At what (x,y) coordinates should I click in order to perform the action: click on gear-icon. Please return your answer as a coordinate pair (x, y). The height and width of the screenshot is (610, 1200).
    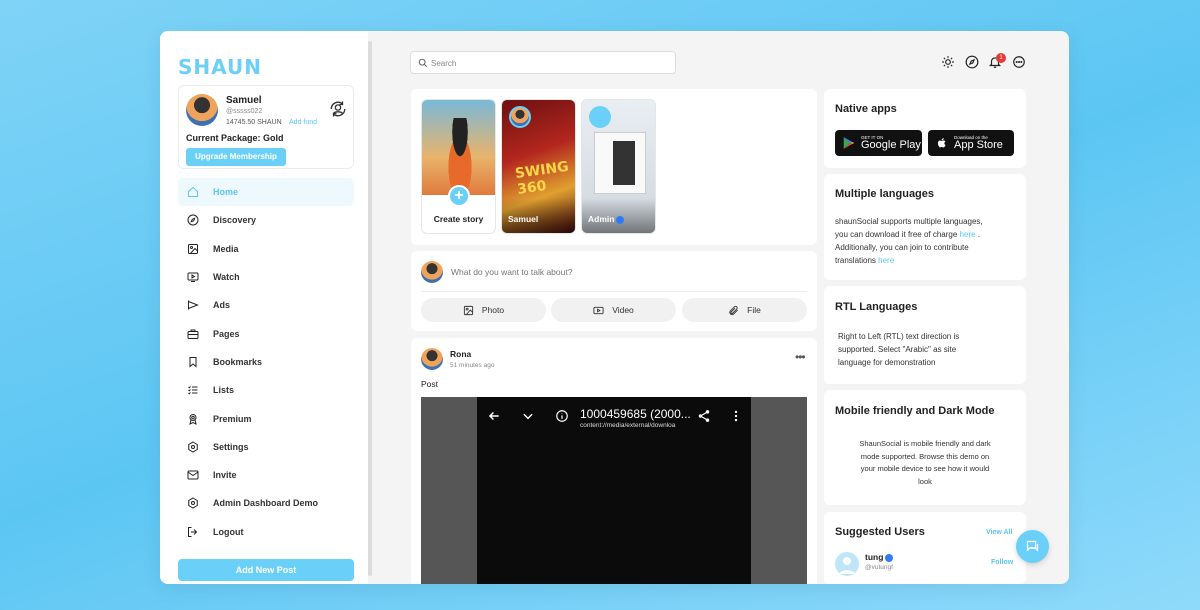
    Looking at the image, I should click on (193, 503).